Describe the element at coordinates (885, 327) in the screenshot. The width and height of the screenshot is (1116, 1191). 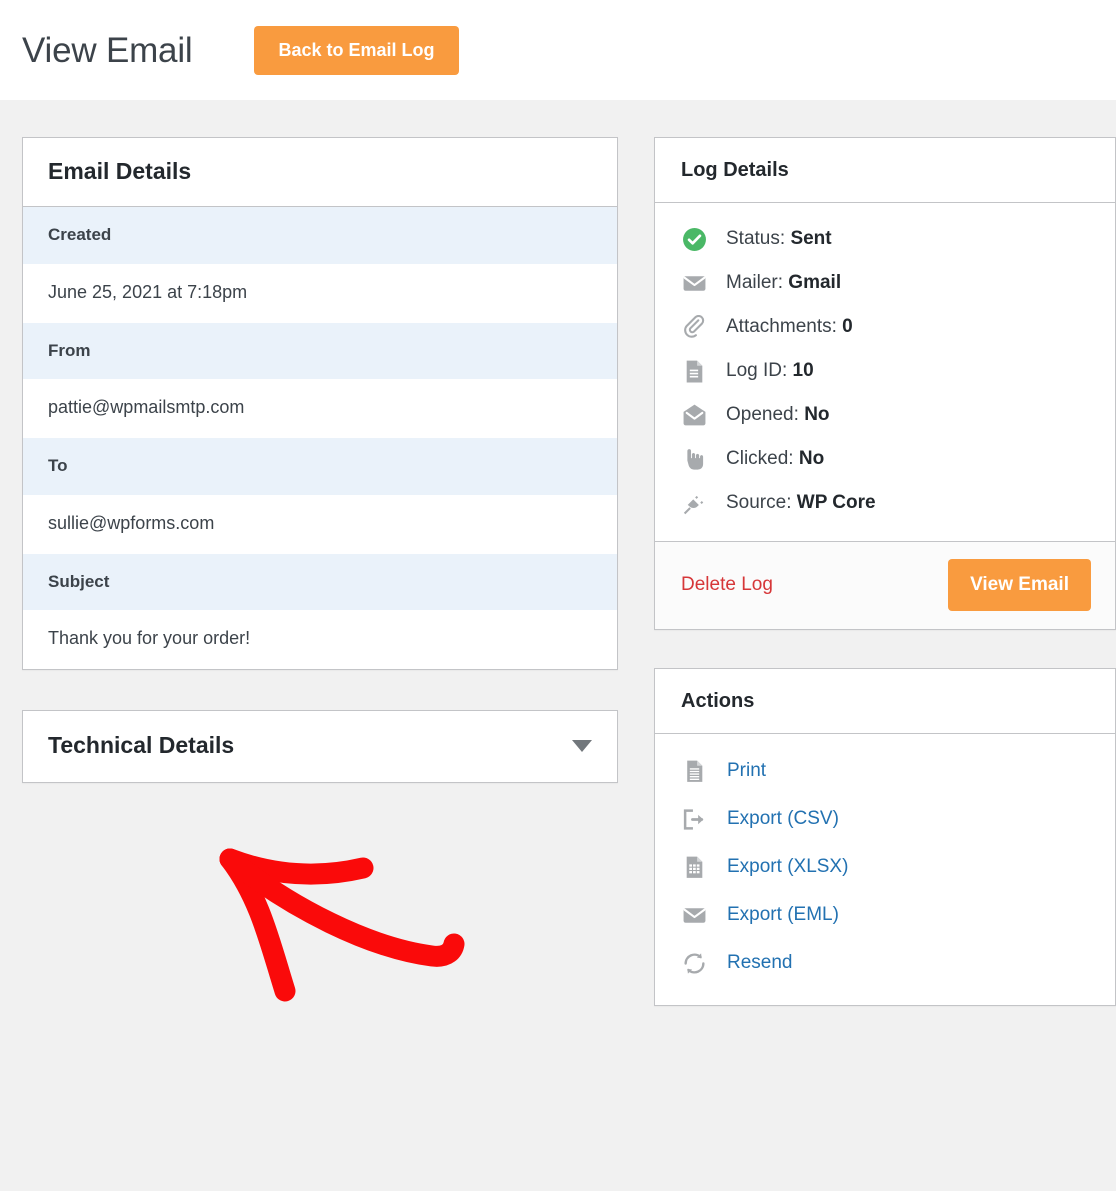
I see `log-item-attachments: Attachments: 0` at that location.